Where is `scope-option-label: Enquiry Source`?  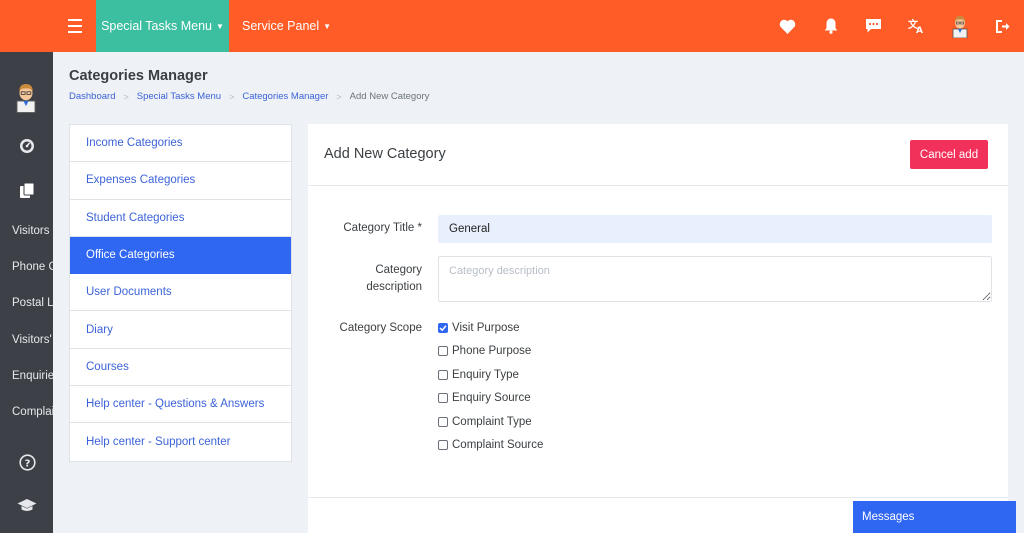
scope-option-label: Enquiry Source is located at coordinates (491, 398).